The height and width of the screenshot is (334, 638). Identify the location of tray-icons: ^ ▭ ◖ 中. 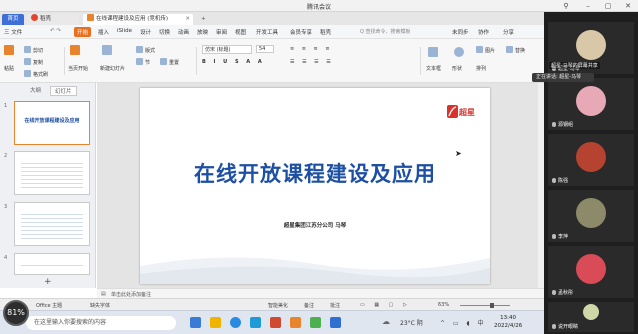
(463, 322).